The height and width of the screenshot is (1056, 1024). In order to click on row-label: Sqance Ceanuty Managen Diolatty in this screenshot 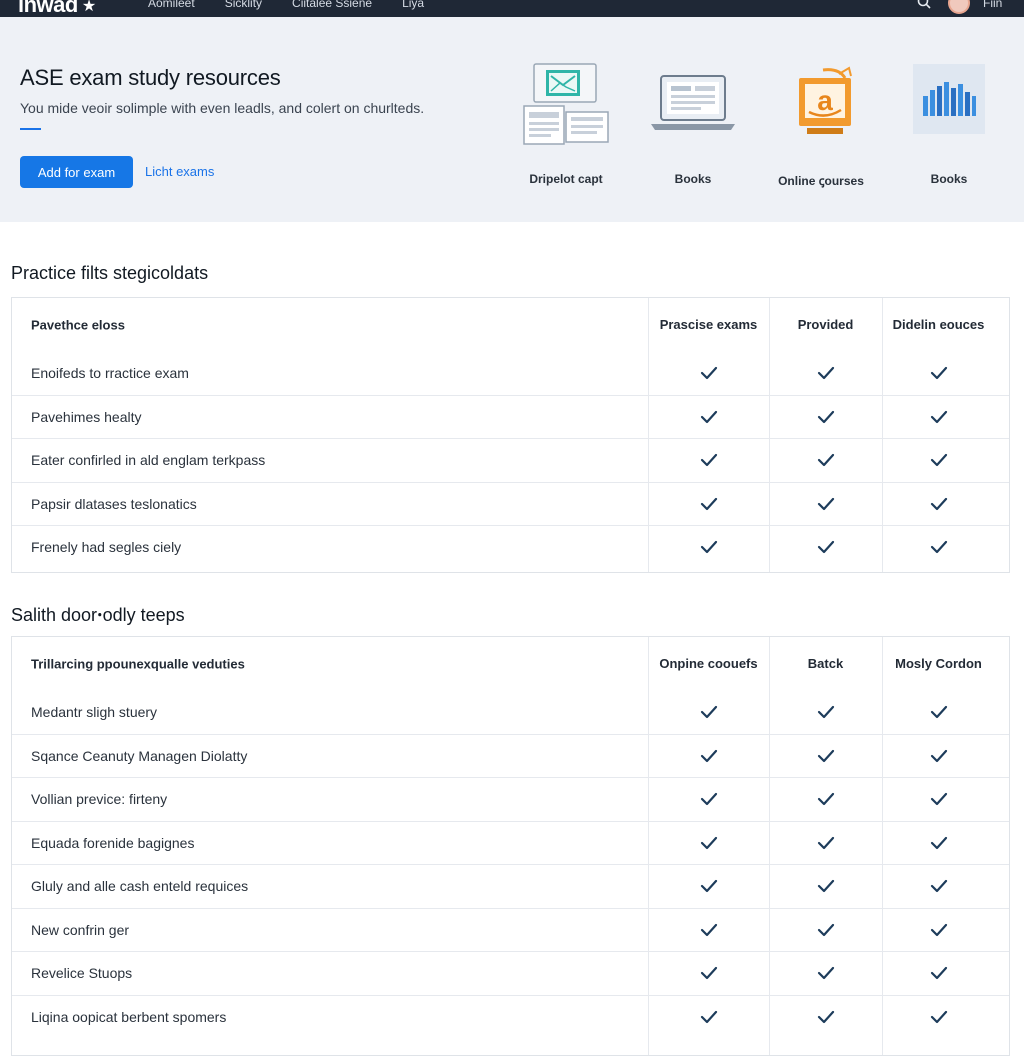, I will do `click(139, 755)`.